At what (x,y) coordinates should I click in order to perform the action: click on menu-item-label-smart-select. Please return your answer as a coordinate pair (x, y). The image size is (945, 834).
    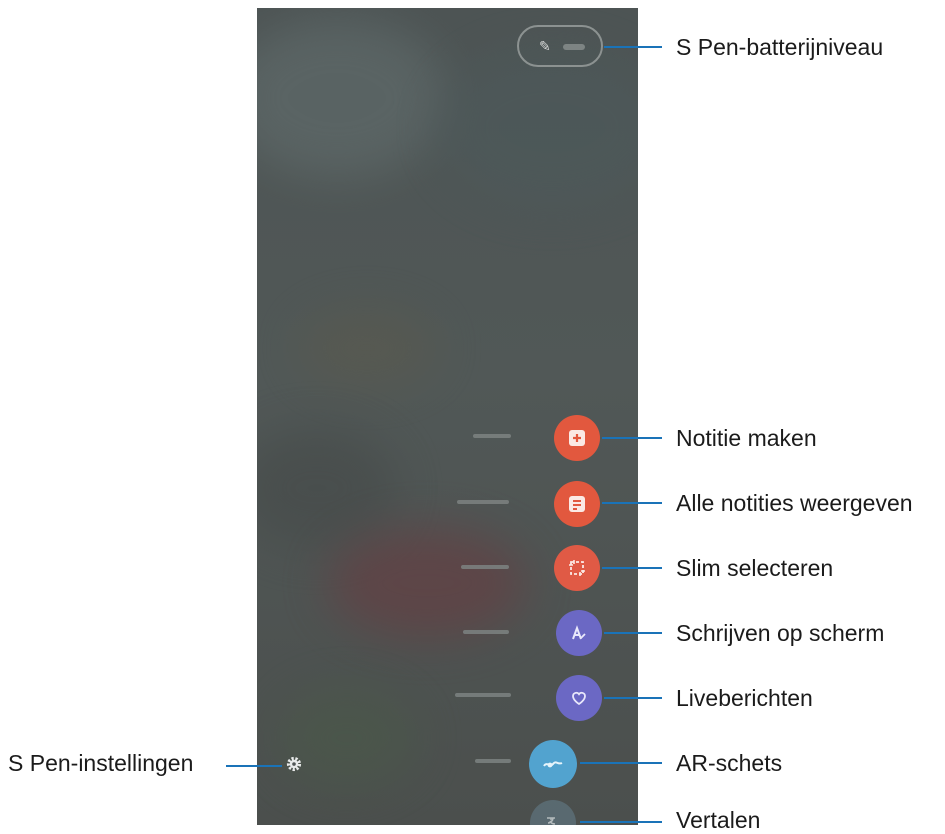
    Looking at the image, I should click on (485, 567).